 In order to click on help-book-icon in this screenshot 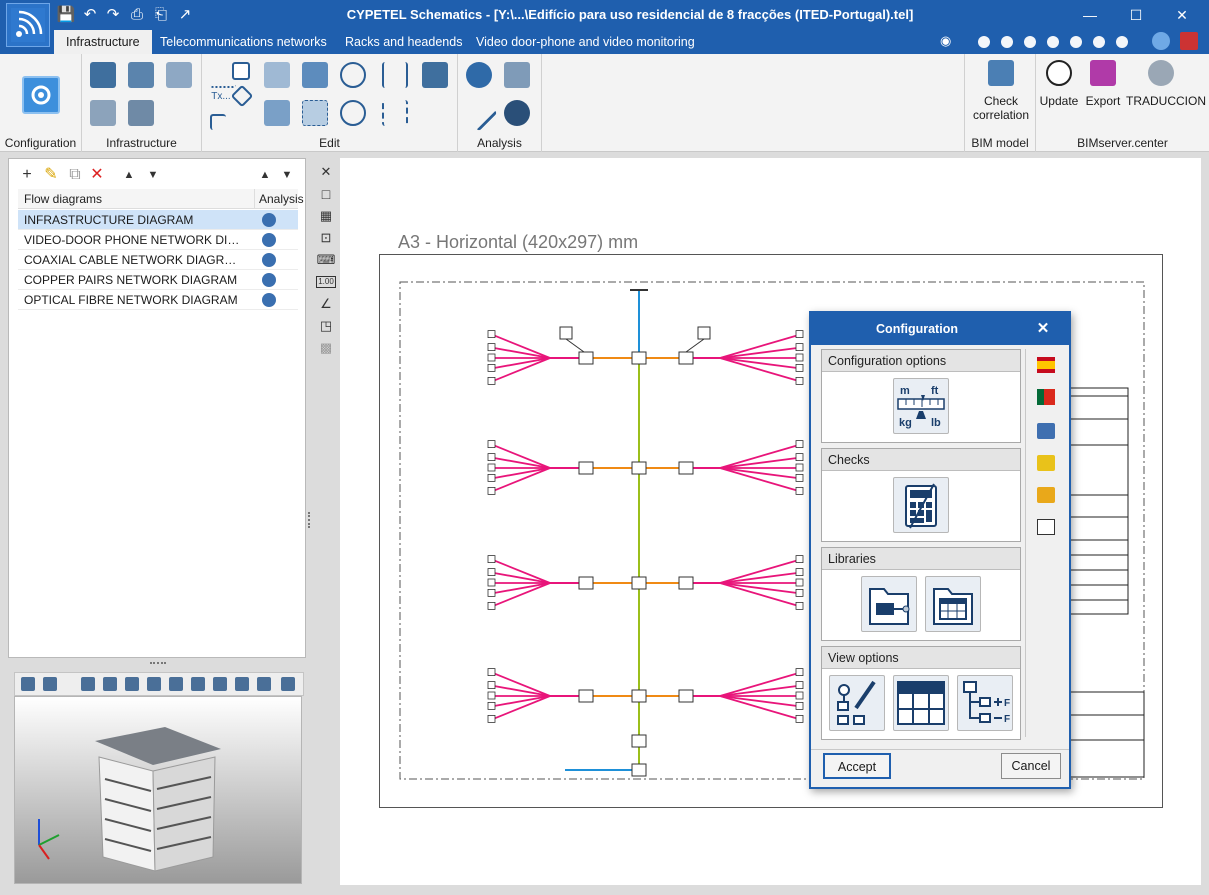, I will do `click(1189, 41)`.